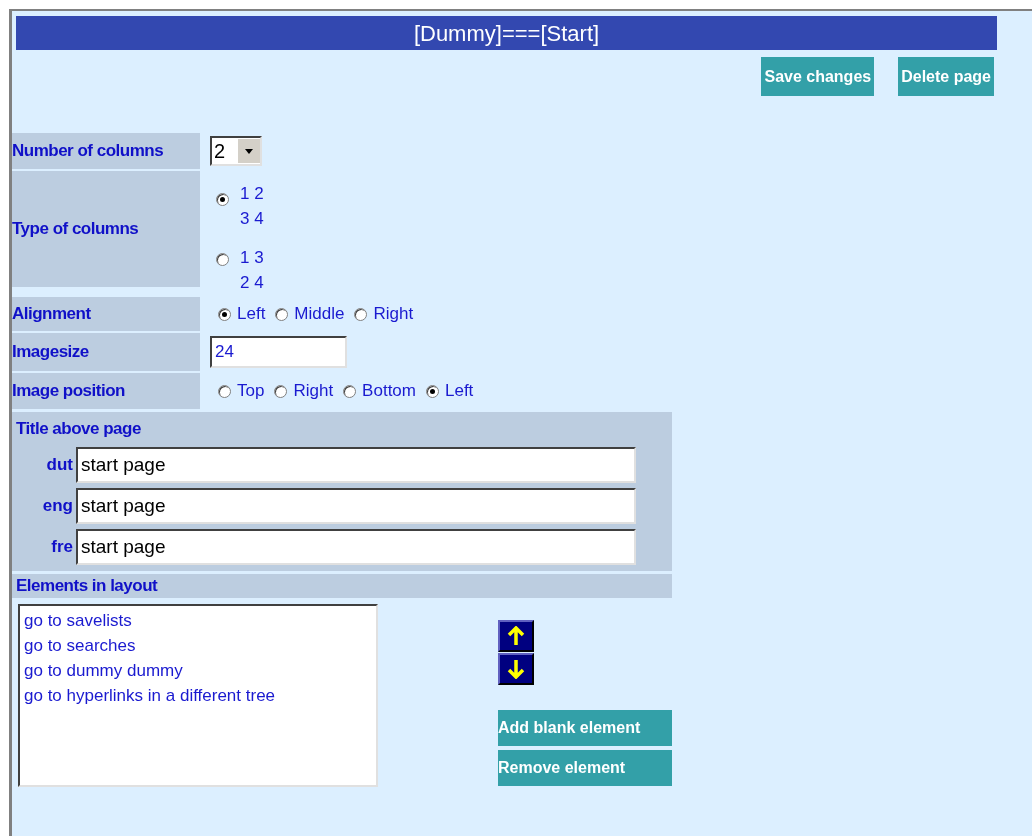 The image size is (1032, 836). I want to click on list-item: go to dummy dummy, so click(200, 670).